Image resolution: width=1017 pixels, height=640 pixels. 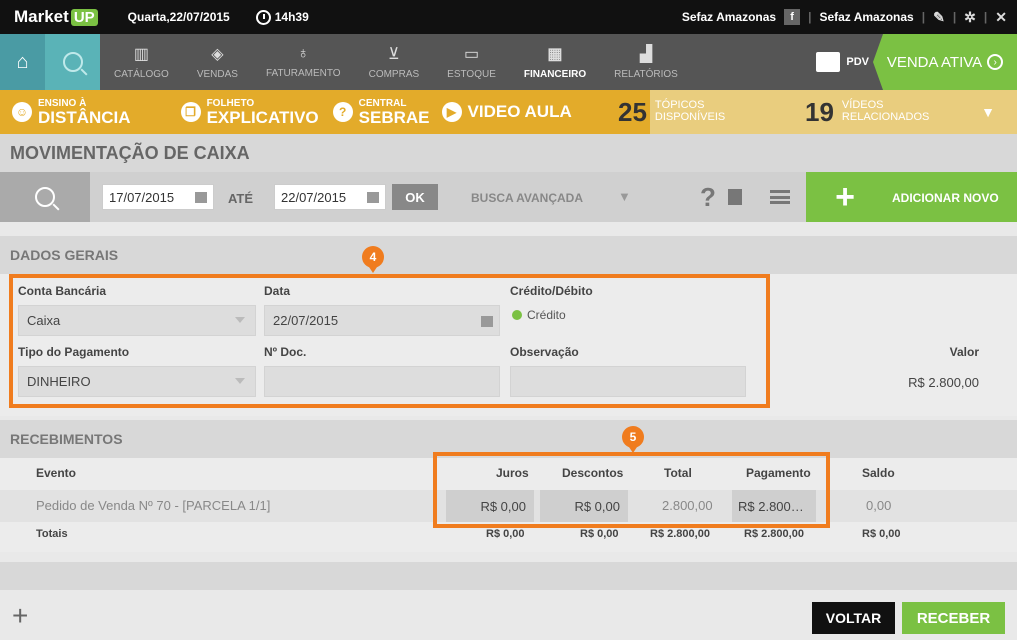 What do you see at coordinates (262, 117) in the screenshot?
I see `folheto-big: EXPLICATIVO` at bounding box center [262, 117].